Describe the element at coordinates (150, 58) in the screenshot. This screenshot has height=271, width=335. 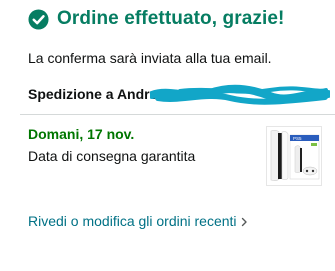
I see `confirmation-message: La conferma sarà inviata alla tua email.` at that location.